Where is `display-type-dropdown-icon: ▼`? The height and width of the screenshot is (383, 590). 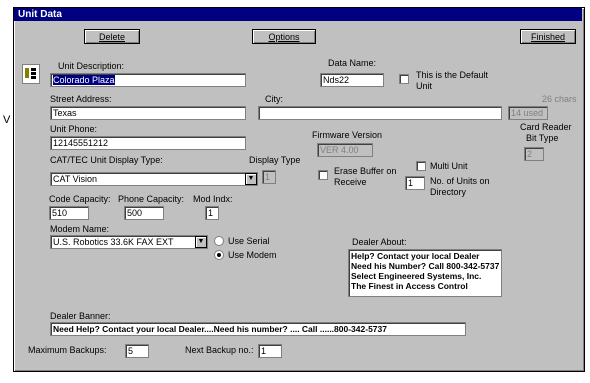 display-type-dropdown-icon: ▼ is located at coordinates (251, 179).